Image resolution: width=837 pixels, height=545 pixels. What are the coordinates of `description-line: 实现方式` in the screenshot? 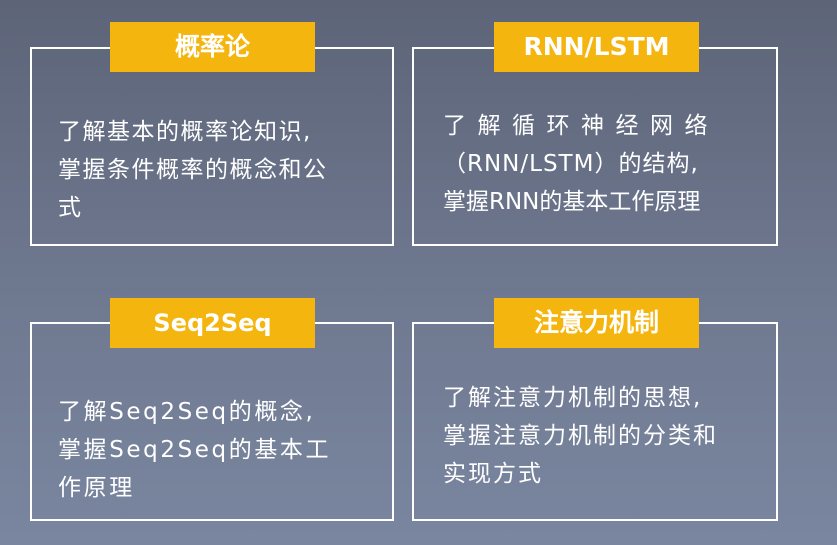 It's located at (493, 474).